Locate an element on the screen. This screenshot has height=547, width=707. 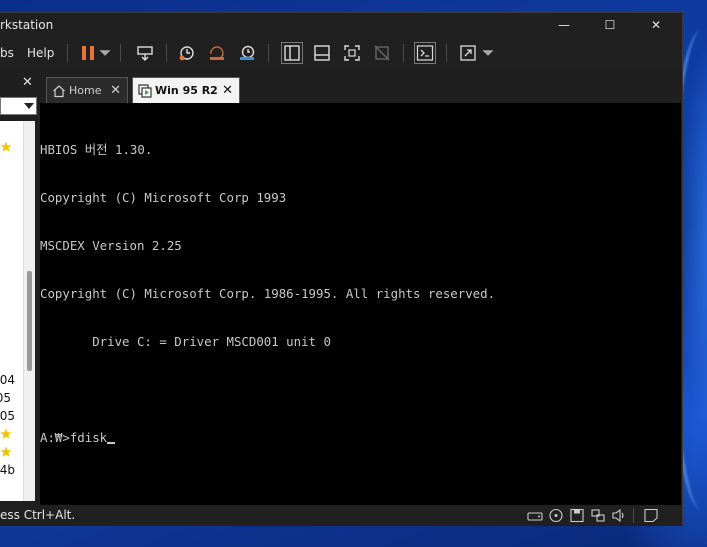
vm-running-icon is located at coordinates (145, 91).